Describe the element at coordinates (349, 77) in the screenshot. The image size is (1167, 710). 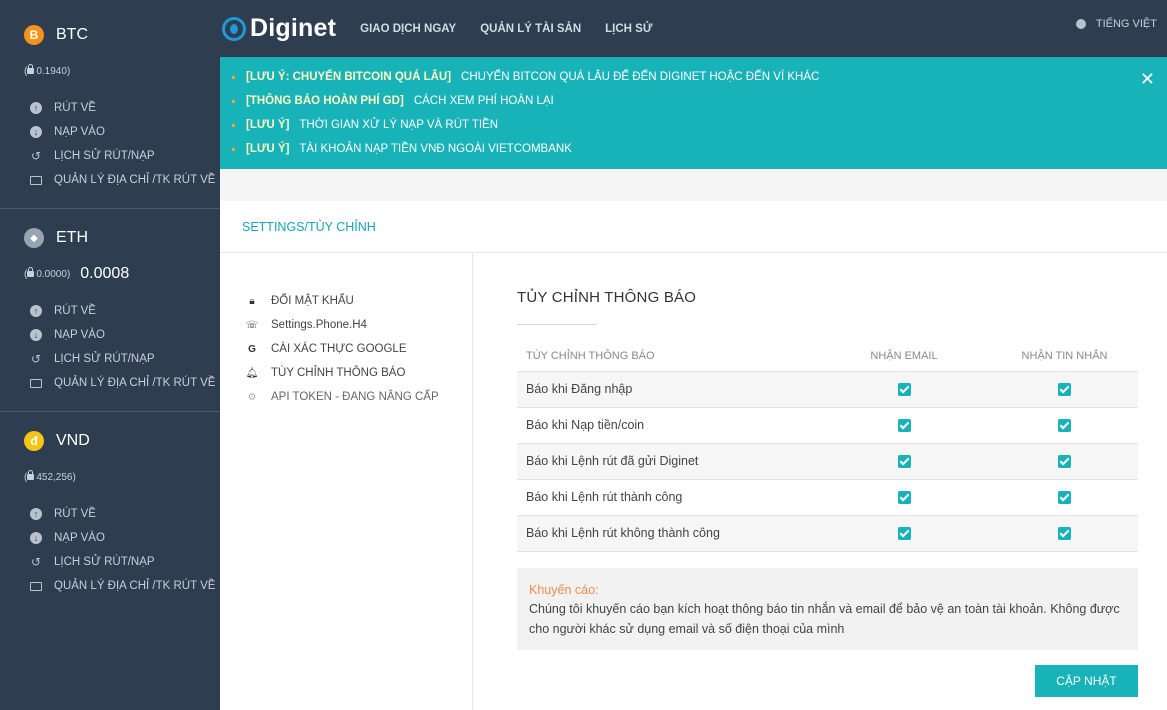
I see `notice-tag: [LƯU Ý: CHUYỂN BITCOIN QUÁ LÂU]` at that location.